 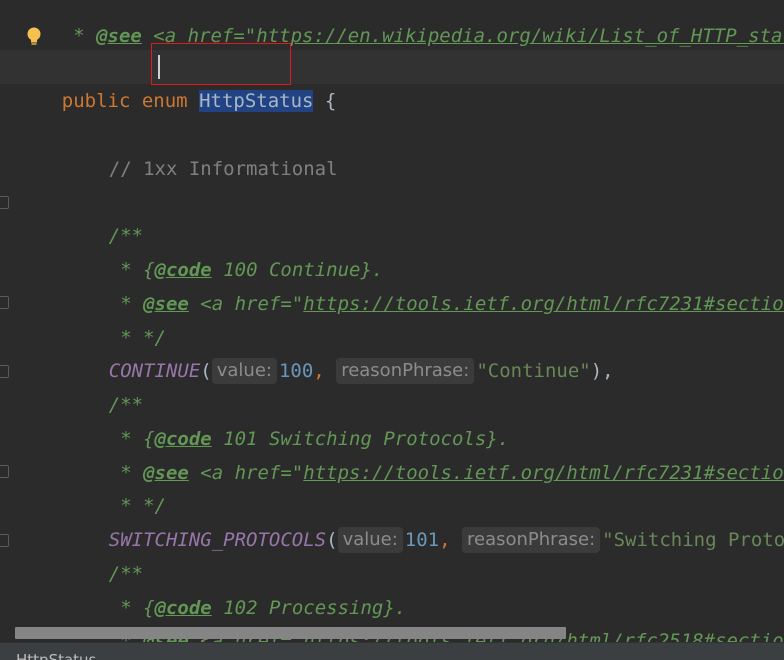 What do you see at coordinates (262, 419) in the screenshot?
I see `code-line: * {@code 101 Switching Protocols}.` at bounding box center [262, 419].